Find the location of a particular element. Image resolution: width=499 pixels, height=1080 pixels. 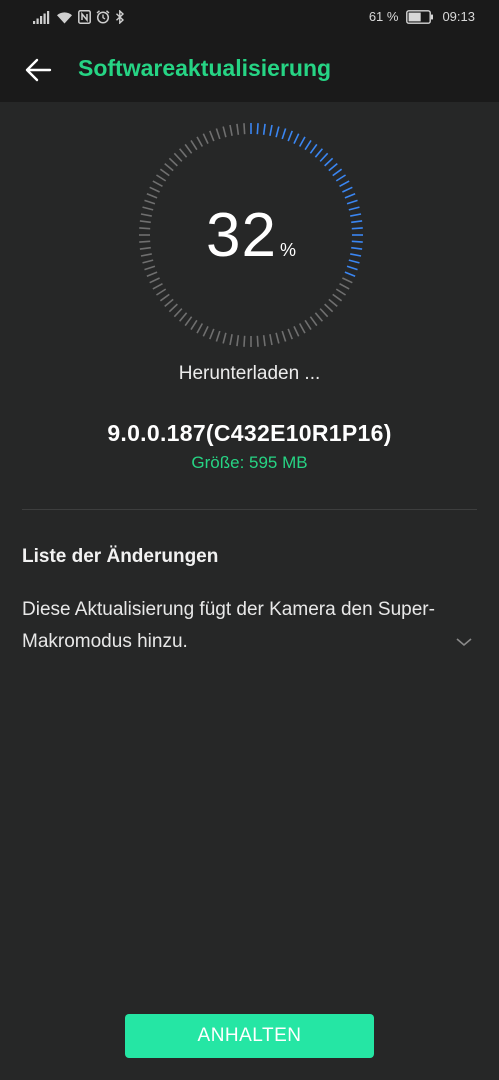

alarm-icon is located at coordinates (103, 17).